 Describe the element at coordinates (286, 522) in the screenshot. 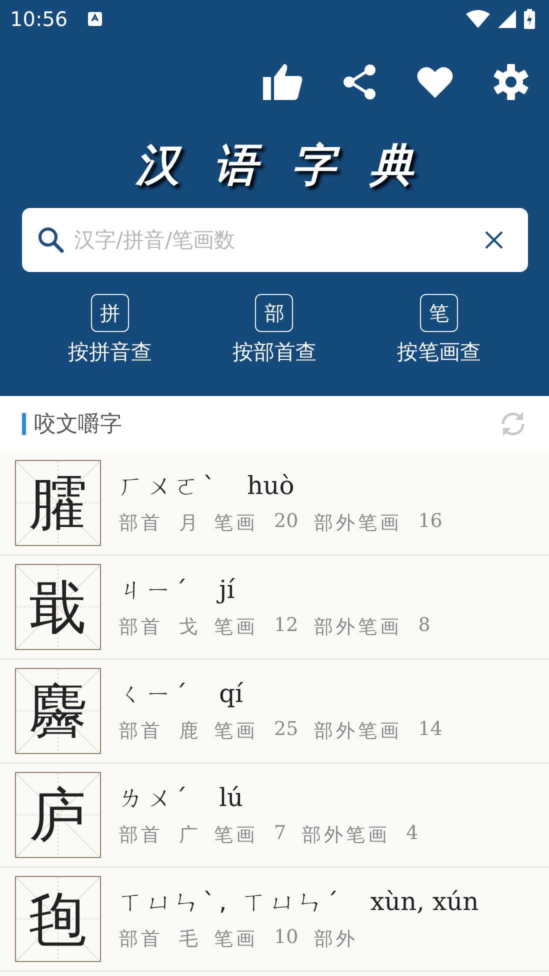

I see `field-value: 20` at that location.